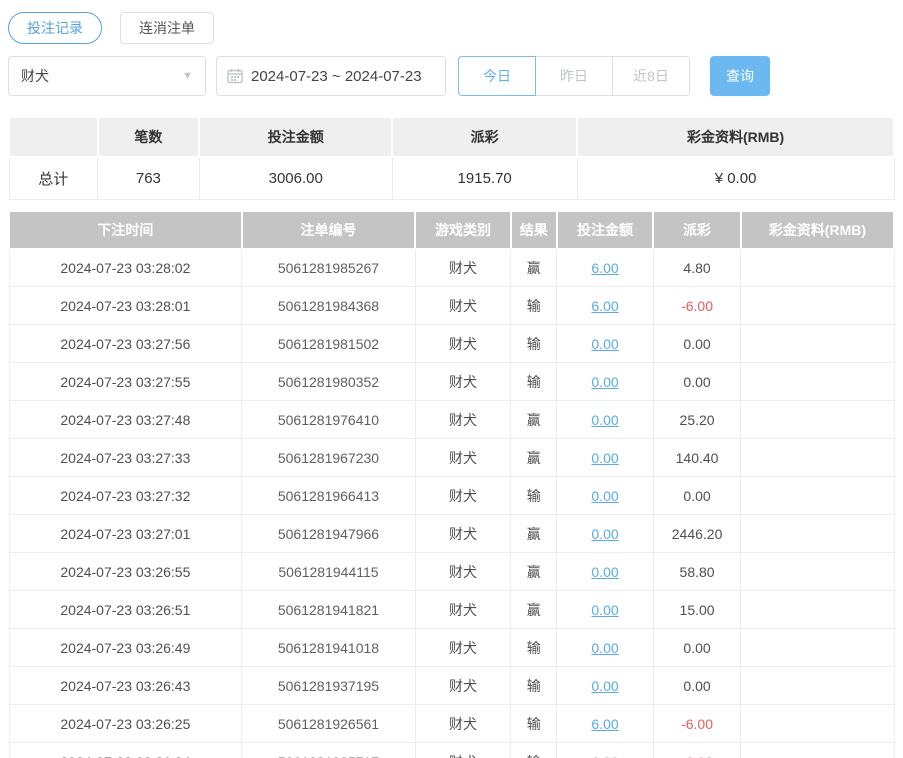 This screenshot has height=758, width=903. What do you see at coordinates (107, 76) in the screenshot?
I see `game-select: 财犬 ▼` at bounding box center [107, 76].